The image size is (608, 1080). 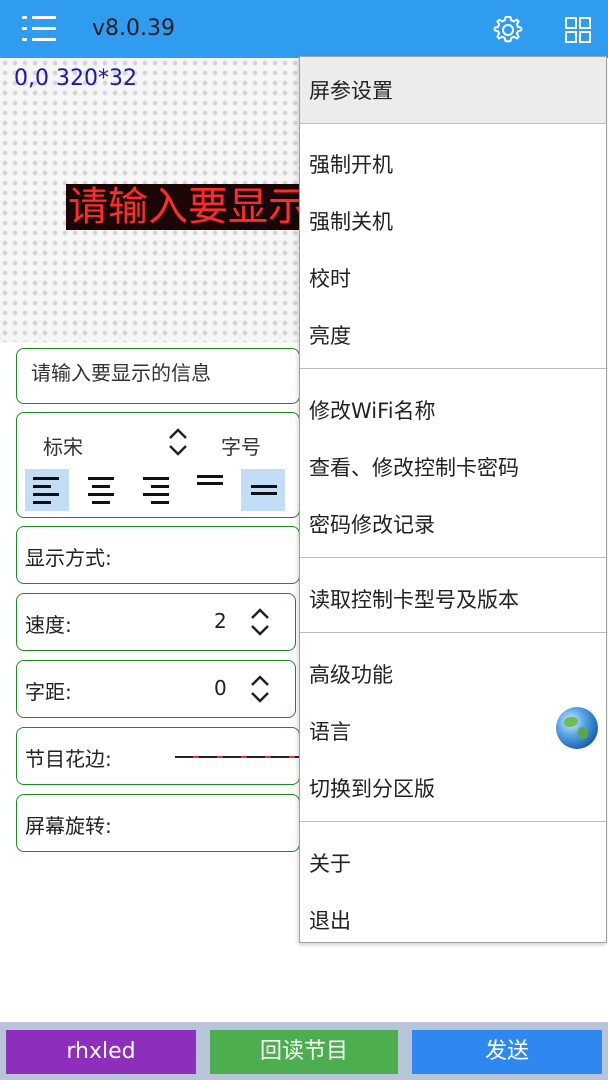 What do you see at coordinates (414, 467) in the screenshot?
I see `menu-item-card-password: 查看、修改控制卡密码` at bounding box center [414, 467].